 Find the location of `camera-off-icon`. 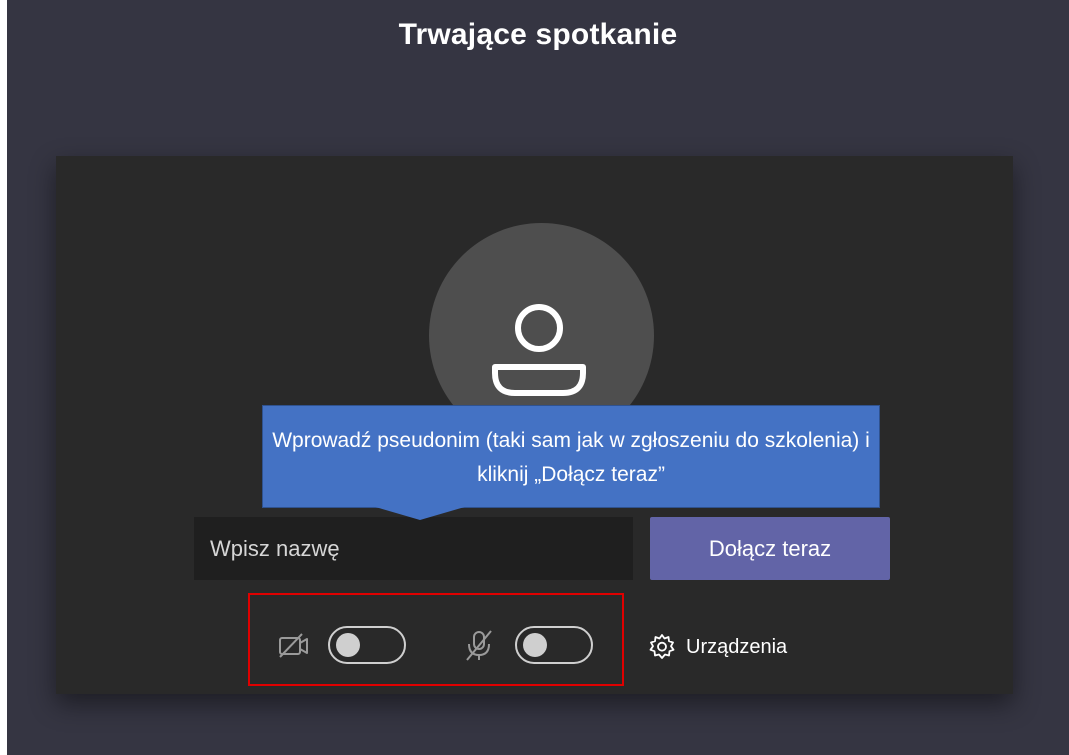

camera-off-icon is located at coordinates (293, 645).